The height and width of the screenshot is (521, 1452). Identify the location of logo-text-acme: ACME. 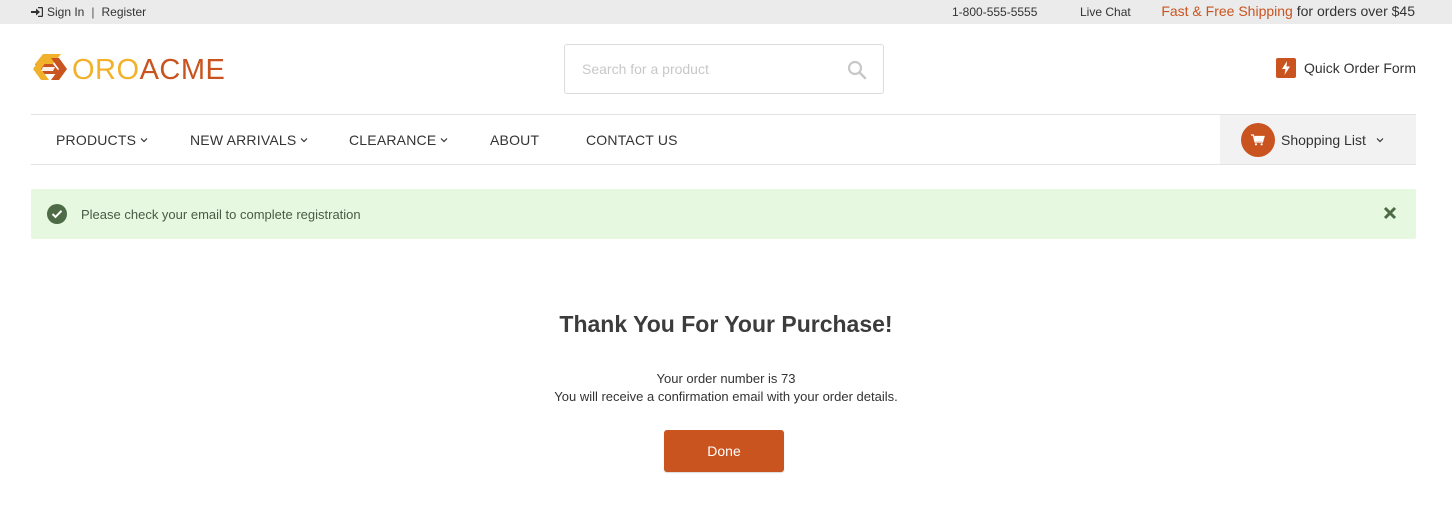
(182, 69).